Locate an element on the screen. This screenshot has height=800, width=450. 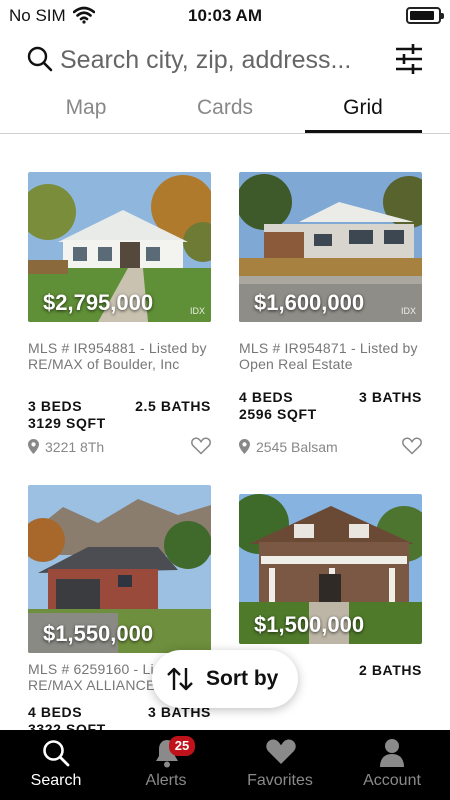
heart-icon is located at coordinates (281, 754).